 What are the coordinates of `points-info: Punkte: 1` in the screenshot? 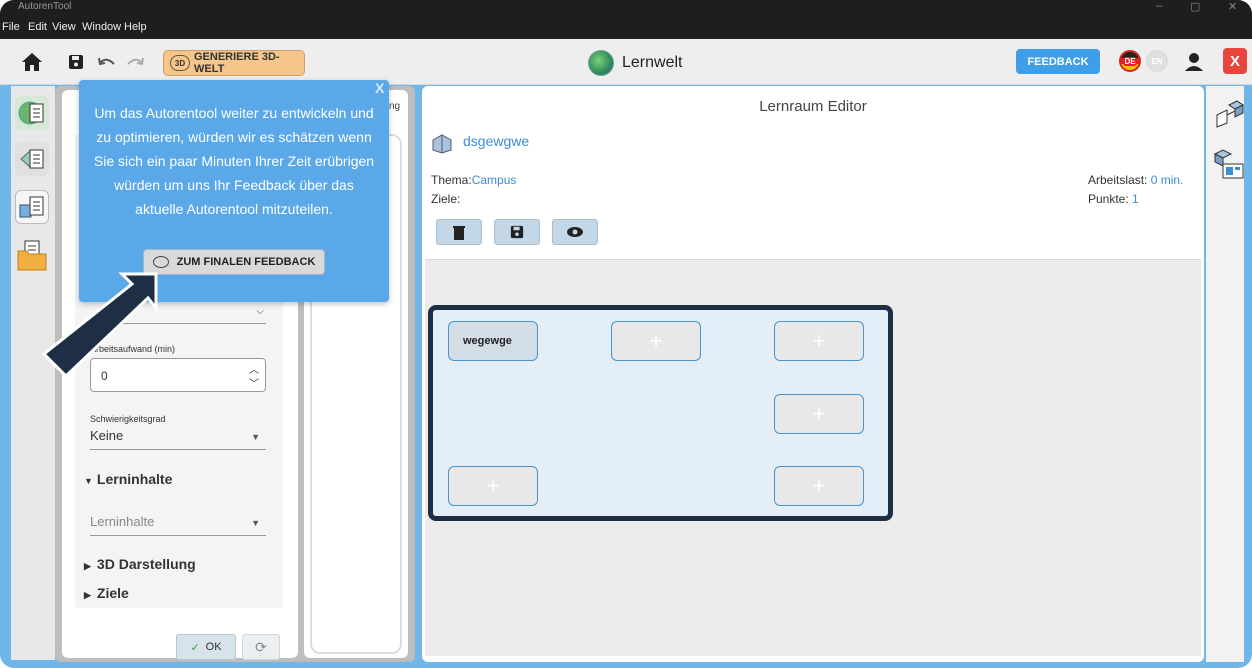 It's located at (1113, 199).